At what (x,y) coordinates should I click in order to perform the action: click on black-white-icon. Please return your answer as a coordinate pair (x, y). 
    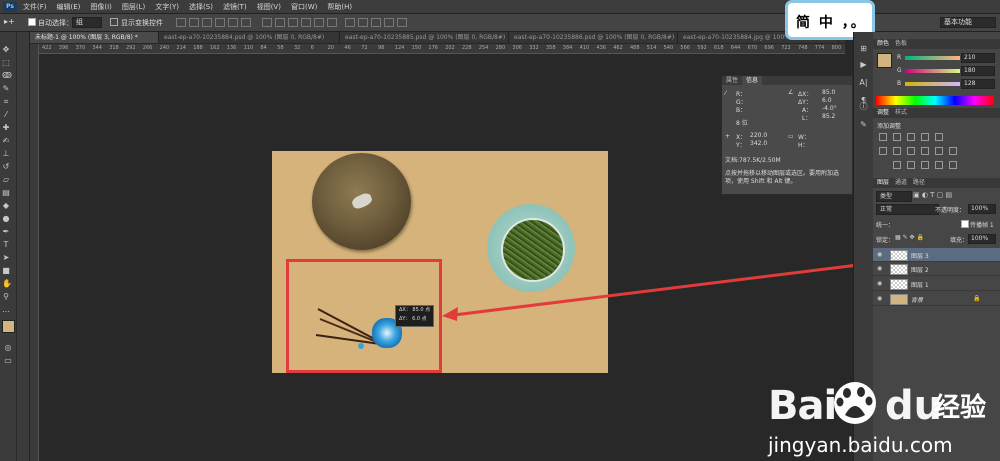
    Looking at the image, I should click on (911, 151).